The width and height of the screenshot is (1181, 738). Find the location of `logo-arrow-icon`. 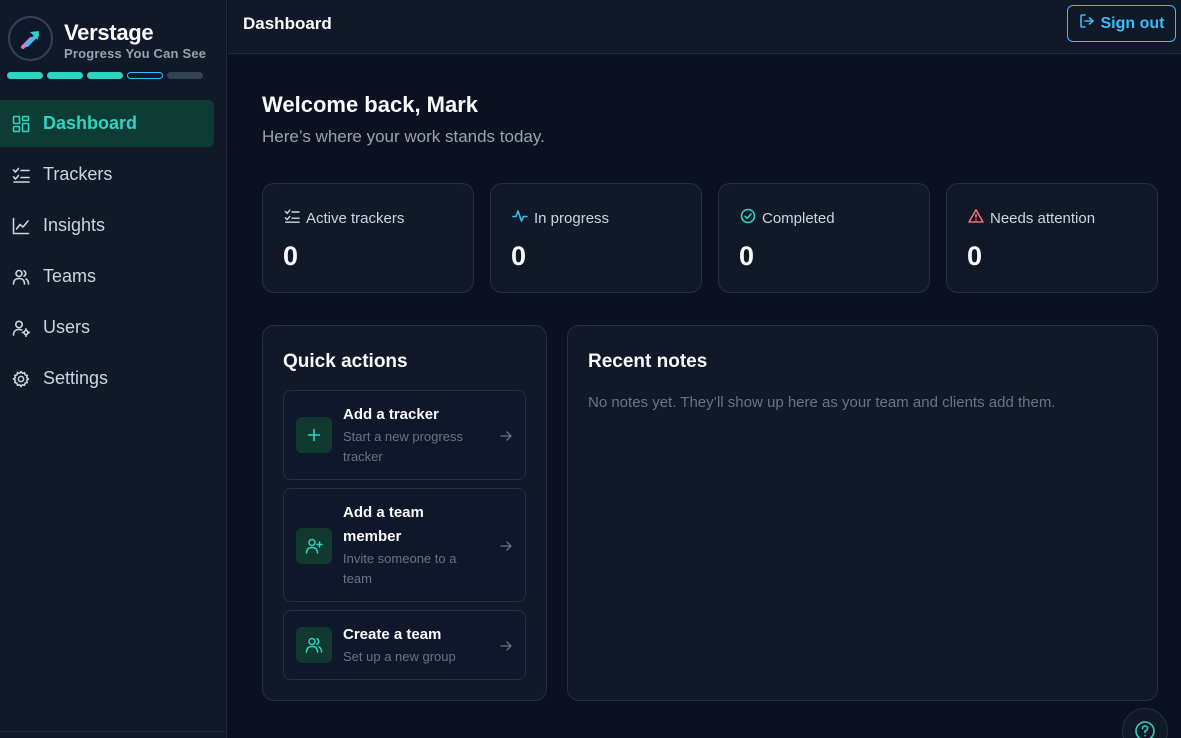

logo-arrow-icon is located at coordinates (29, 39).